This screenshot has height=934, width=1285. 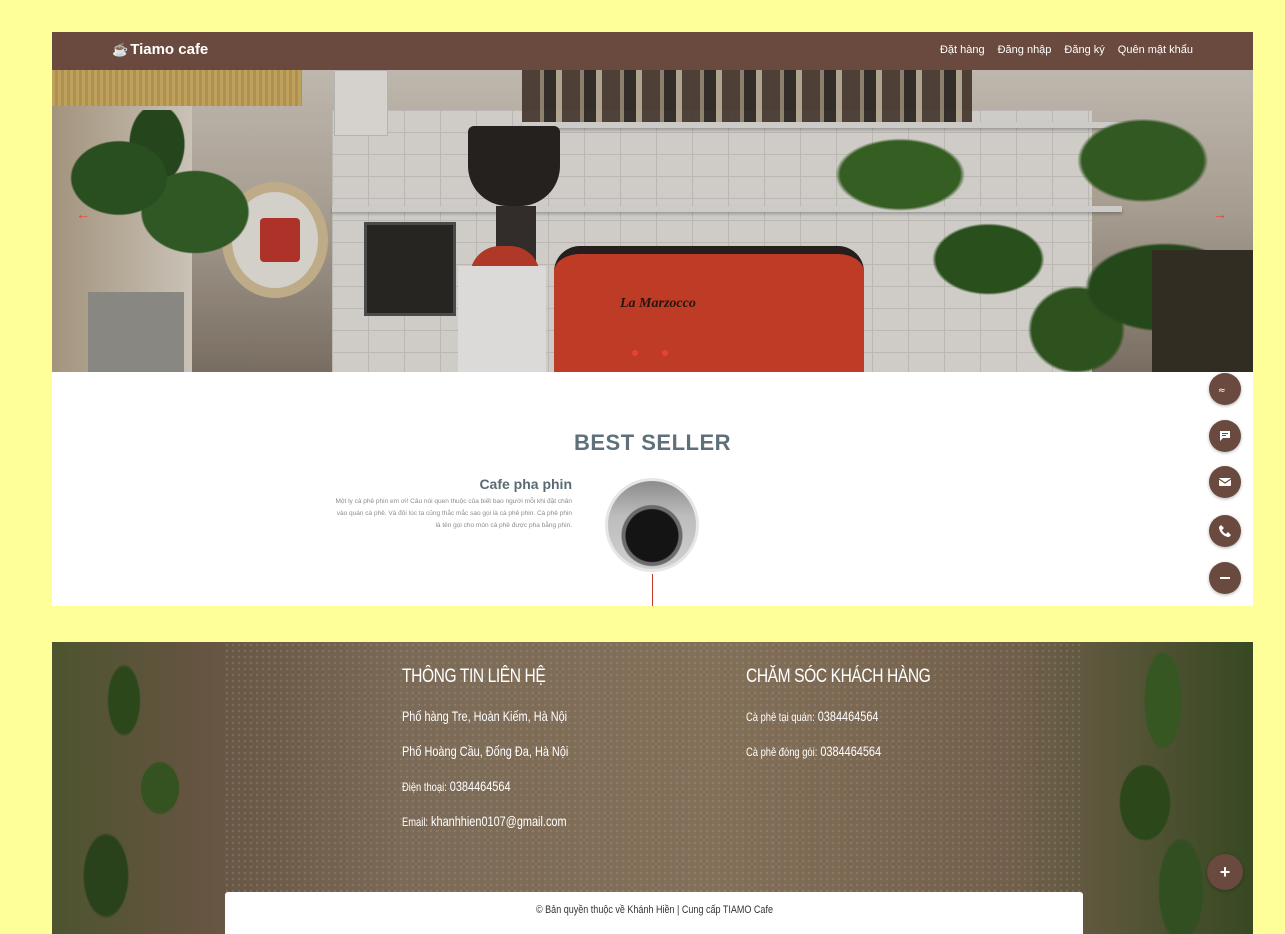 I want to click on nav-links: Đặt hàng Đăng nhập Đăng ký Quên mật khẩu, so click(x=1066, y=50).